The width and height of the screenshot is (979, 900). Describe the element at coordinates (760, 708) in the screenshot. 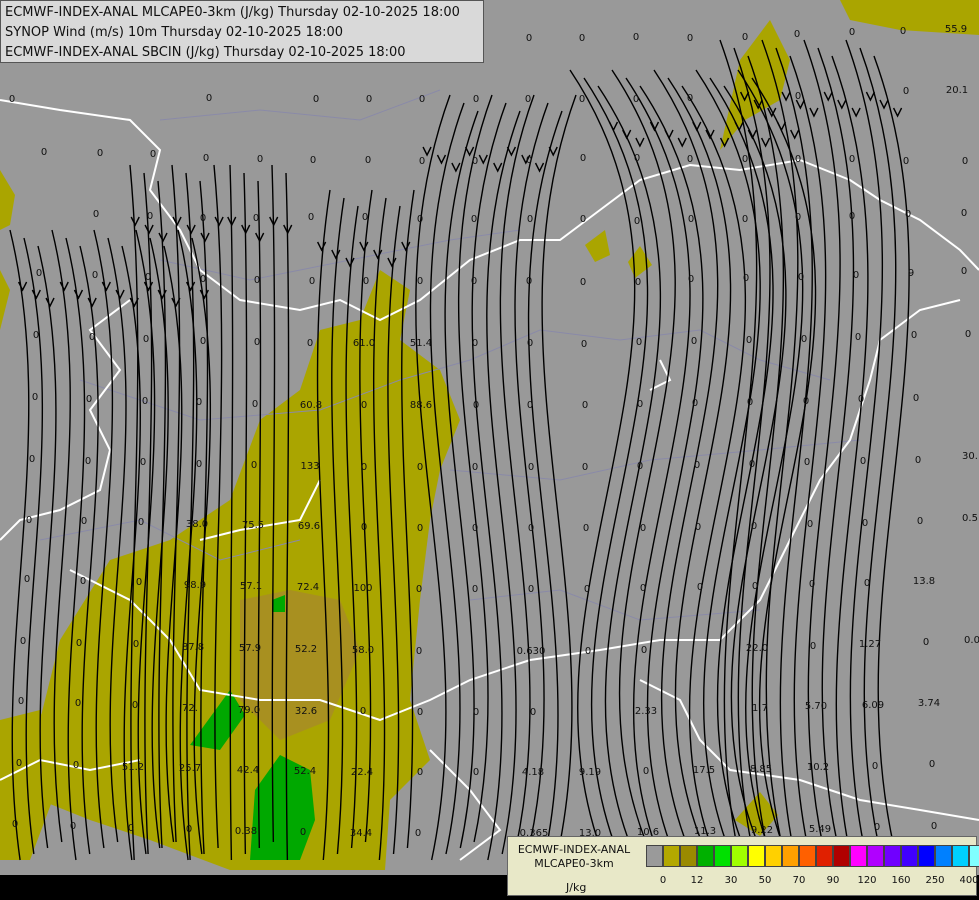

I see `value-label: 1.7` at that location.